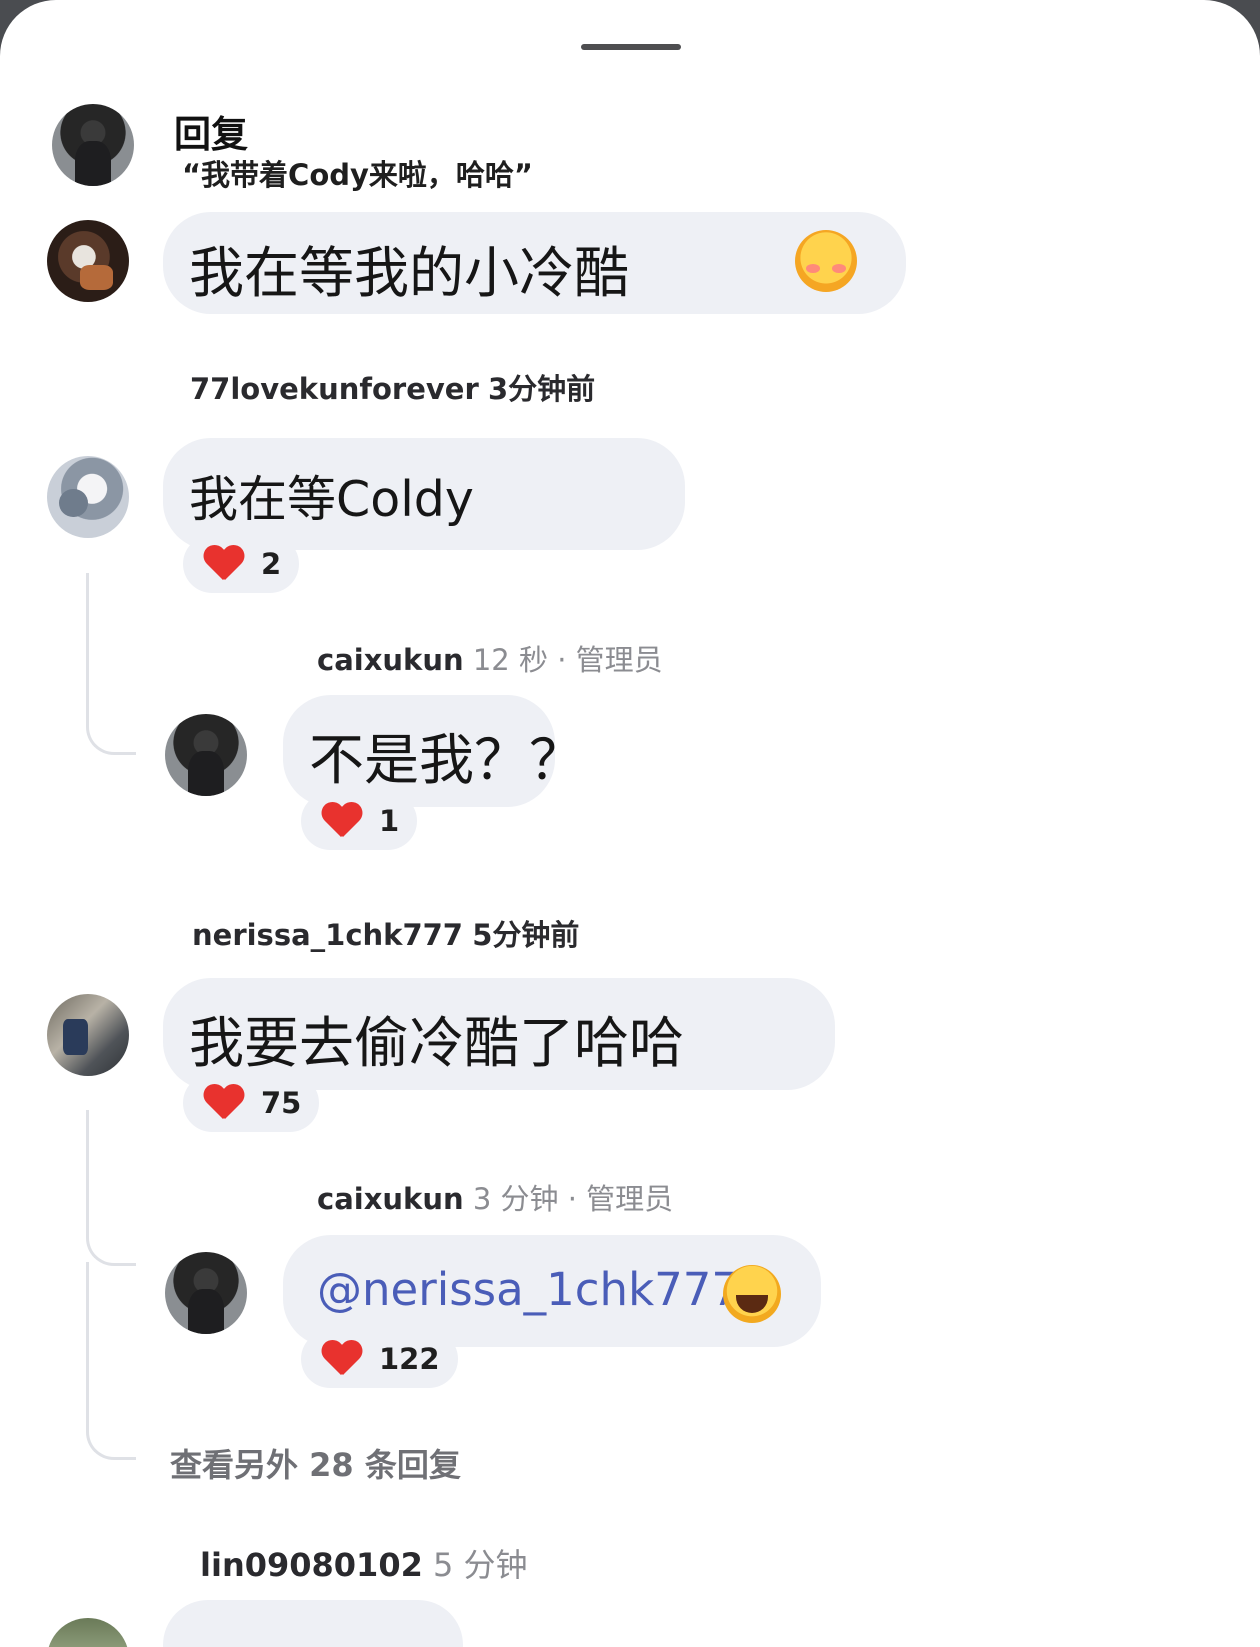 The image size is (1260, 1647). Describe the element at coordinates (313, 1623) in the screenshot. I see `comment-bubble` at that location.